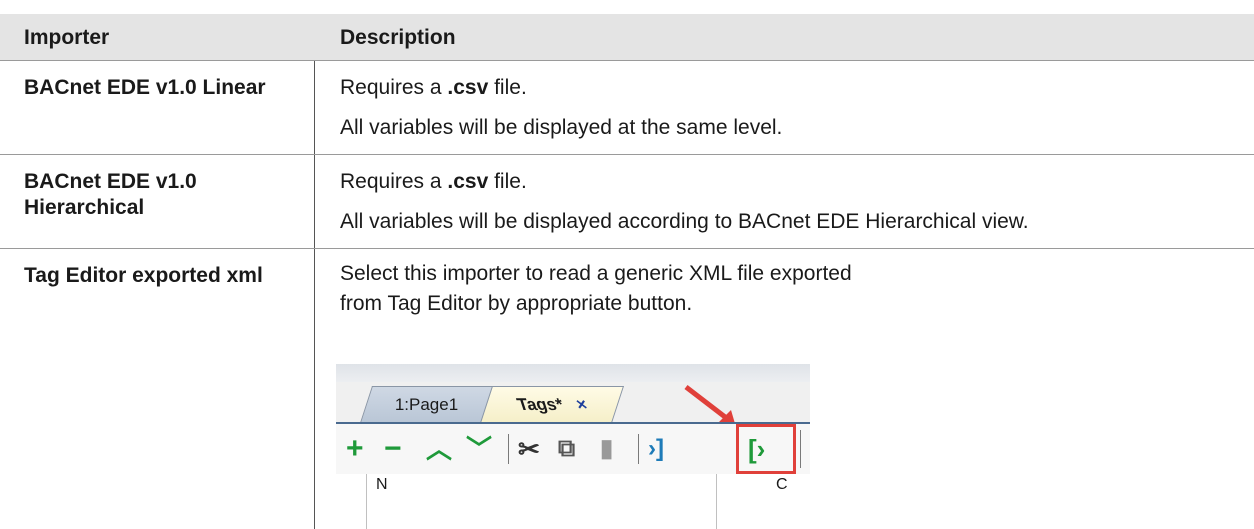 Image resolution: width=1254 pixels, height=529 pixels. Describe the element at coordinates (145, 87) in the screenshot. I see `importer-name: BACnet EDE v1.0 Linear` at that location.